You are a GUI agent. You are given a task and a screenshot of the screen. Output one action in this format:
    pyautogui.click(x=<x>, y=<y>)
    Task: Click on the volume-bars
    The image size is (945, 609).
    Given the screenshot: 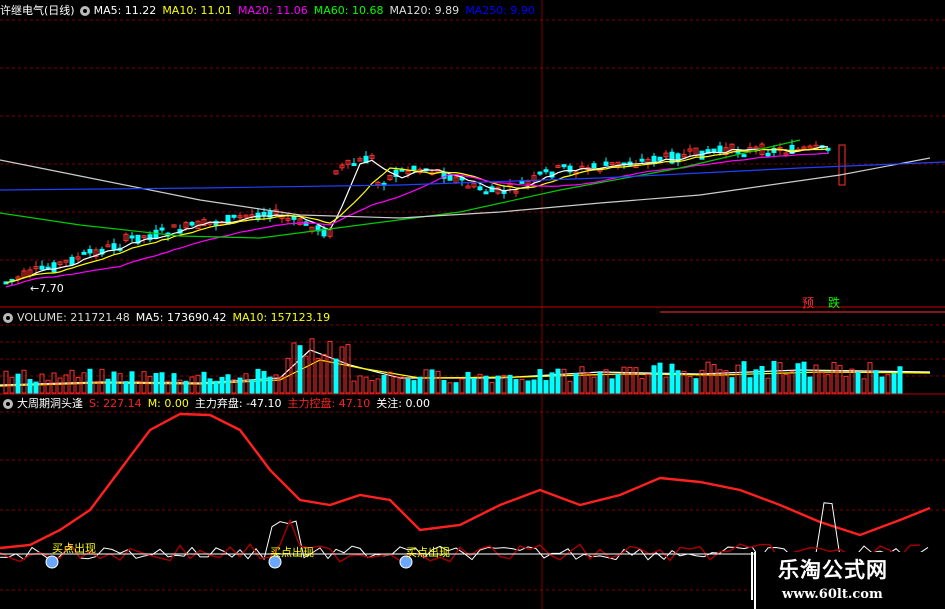 What is the action you would take?
    pyautogui.click(x=453, y=366)
    